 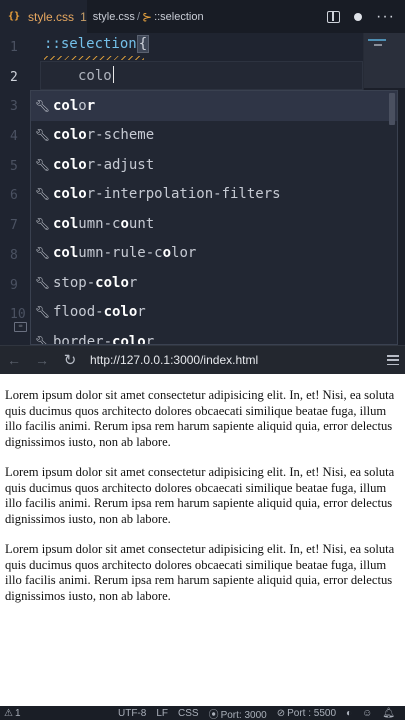 I want to click on warnings-count: 1, so click(x=17, y=713).